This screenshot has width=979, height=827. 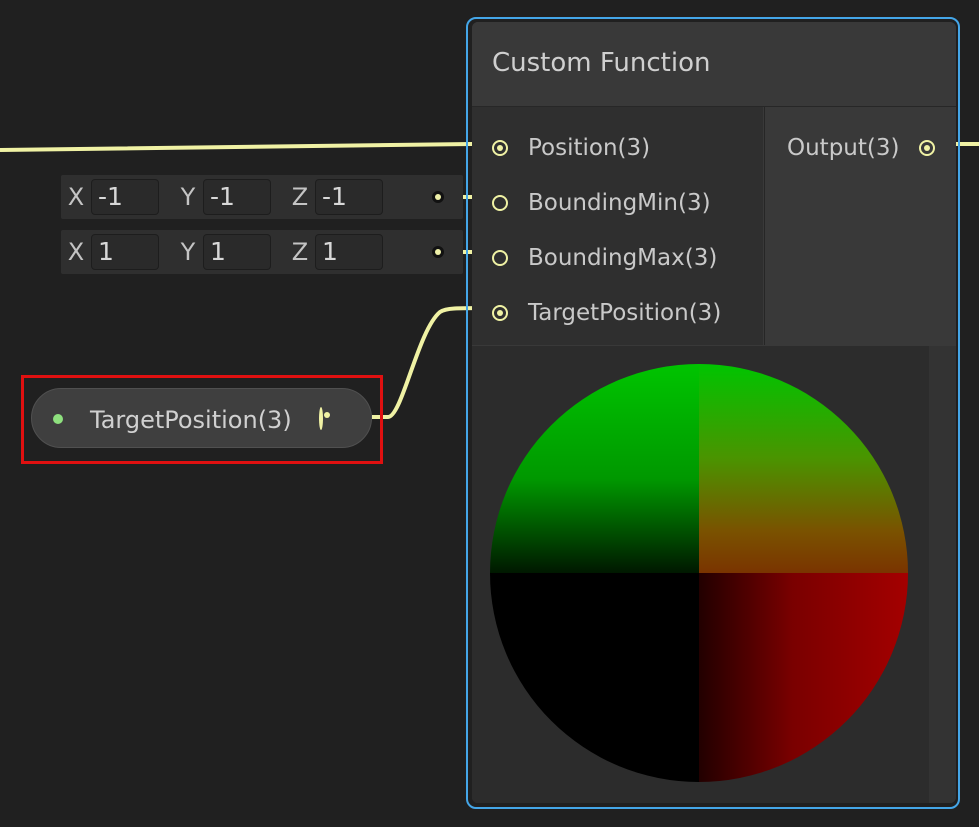 What do you see at coordinates (714, 64) in the screenshot?
I see `node-header: Custom Function` at bounding box center [714, 64].